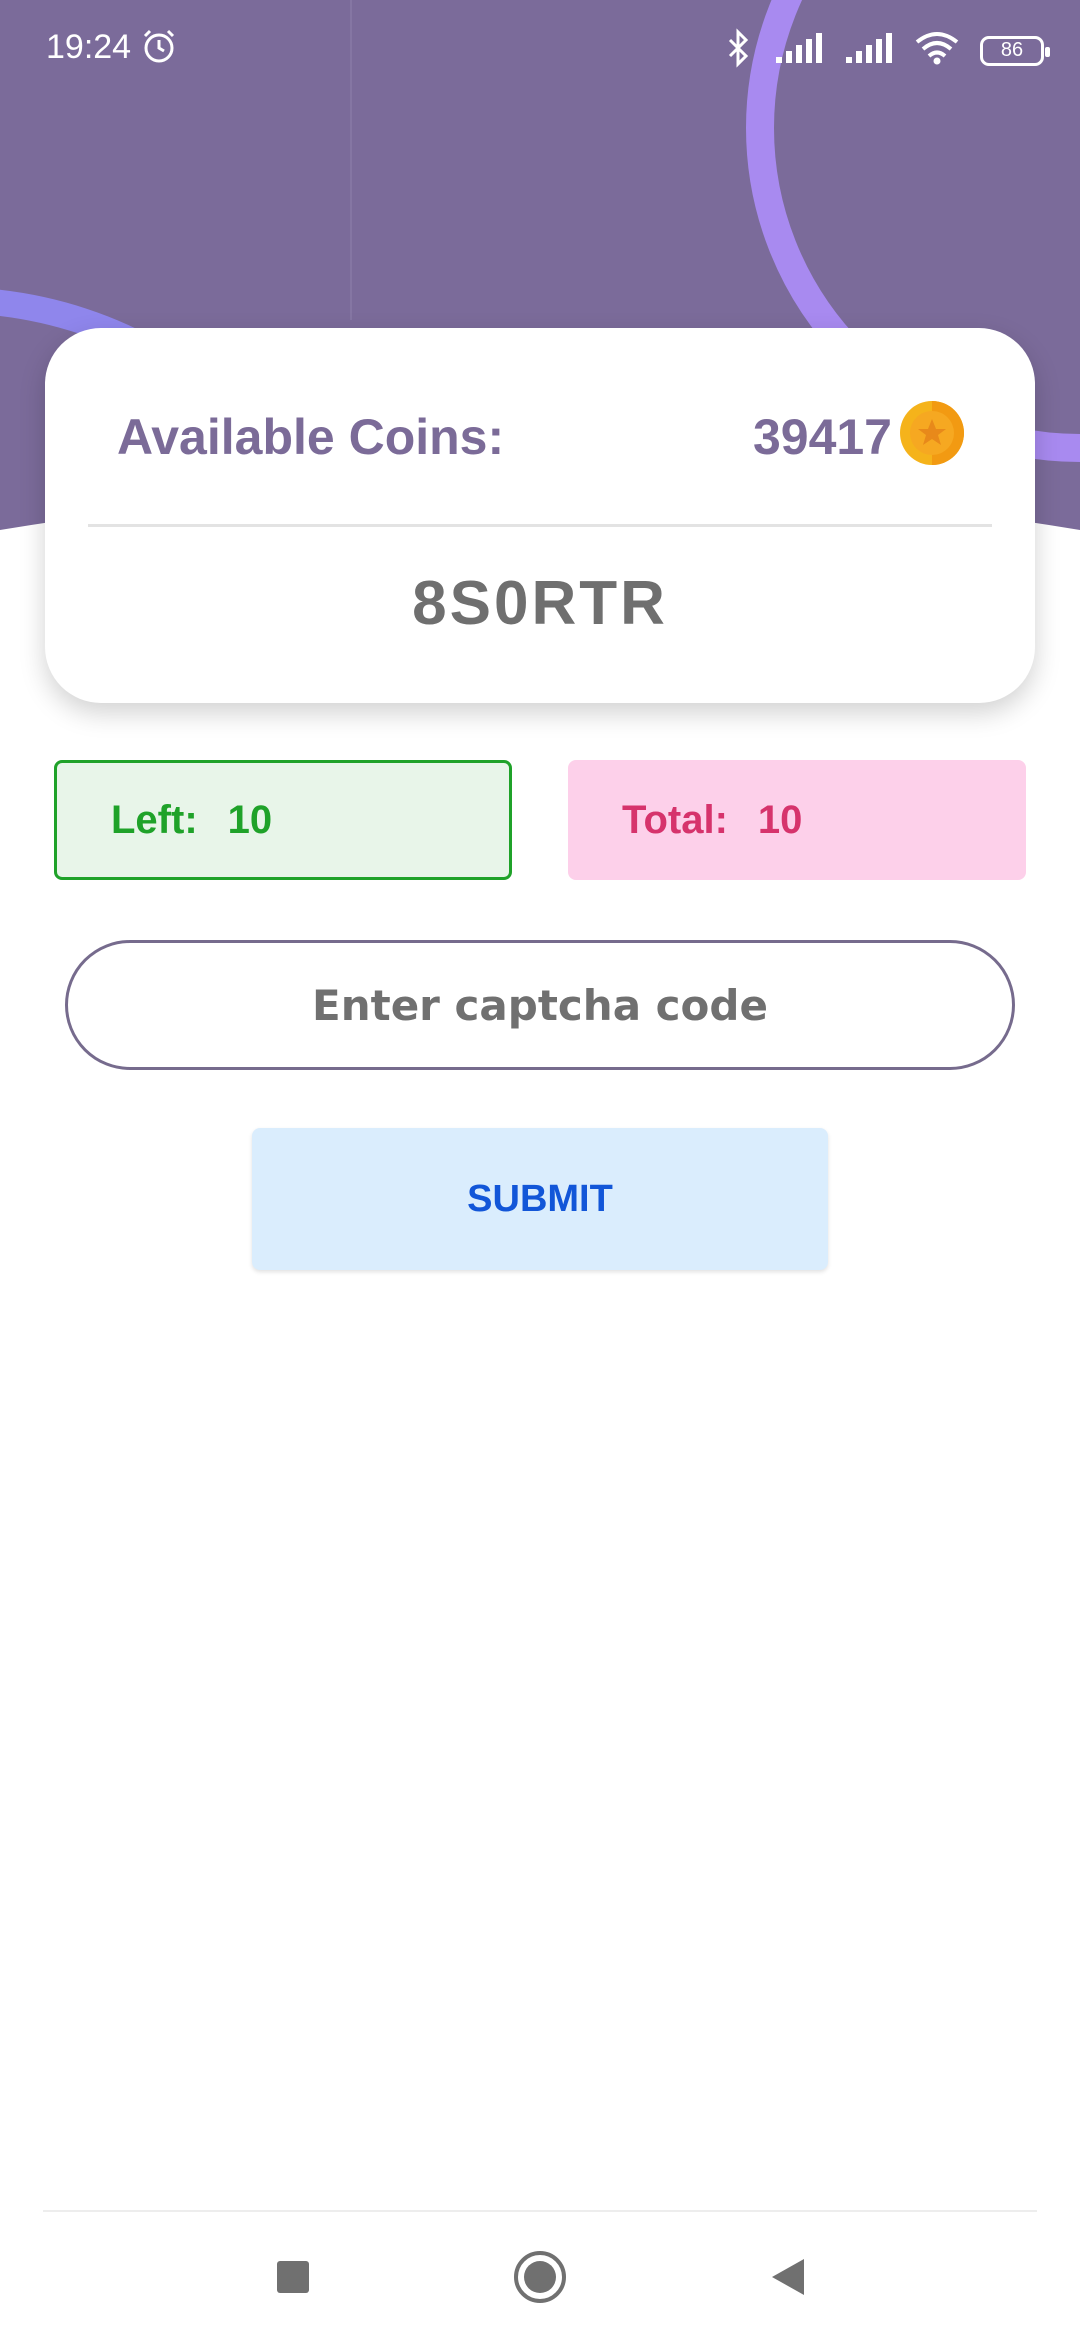 The height and width of the screenshot is (2340, 1080). What do you see at coordinates (540, 1005) in the screenshot?
I see `captcha-input` at bounding box center [540, 1005].